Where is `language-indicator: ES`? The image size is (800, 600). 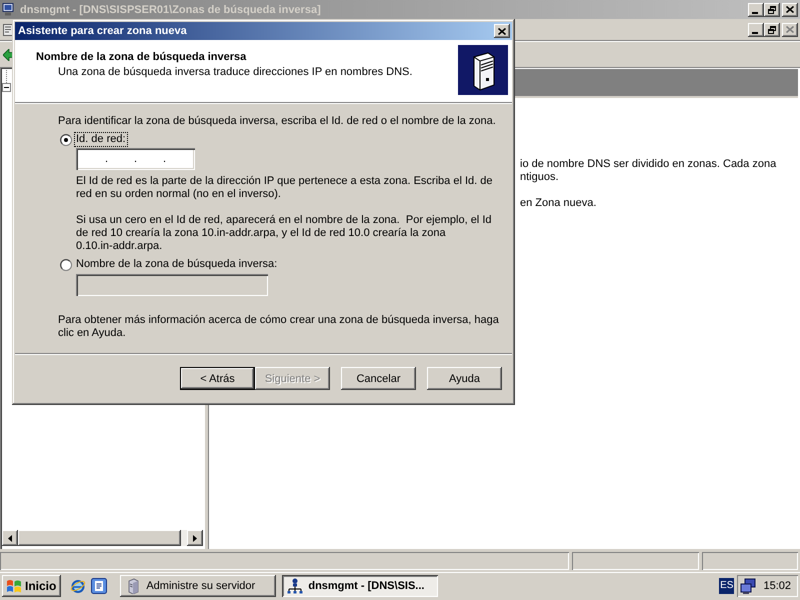 language-indicator: ES is located at coordinates (726, 586).